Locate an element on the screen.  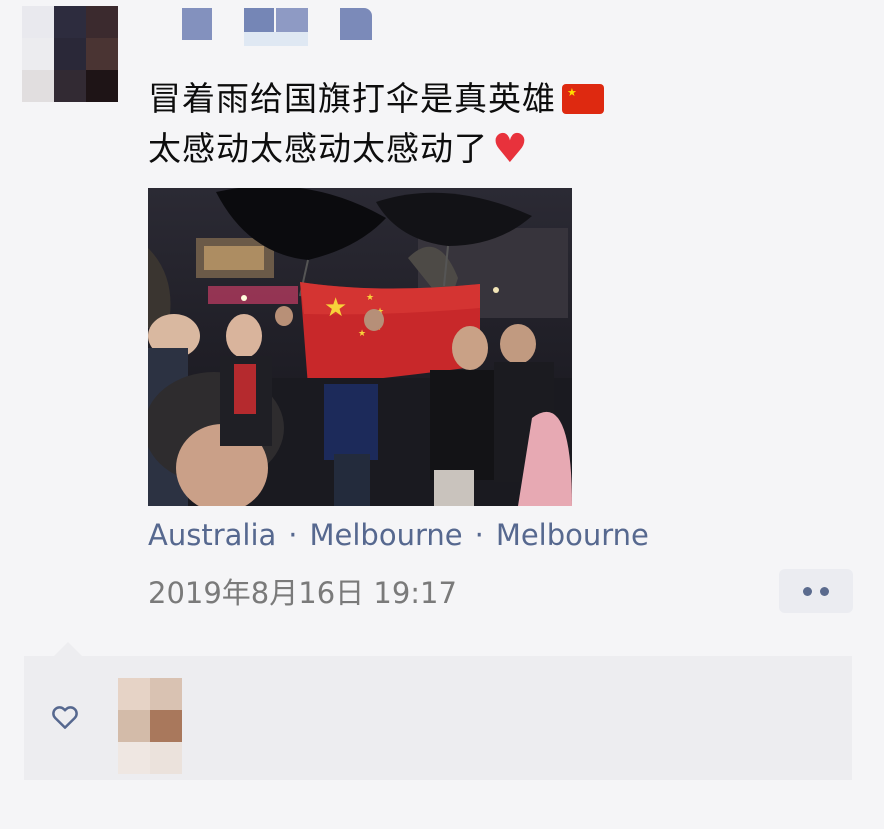
caption-line-2: 太感动太感动太感动了 ♥ is located at coordinates (338, 149).